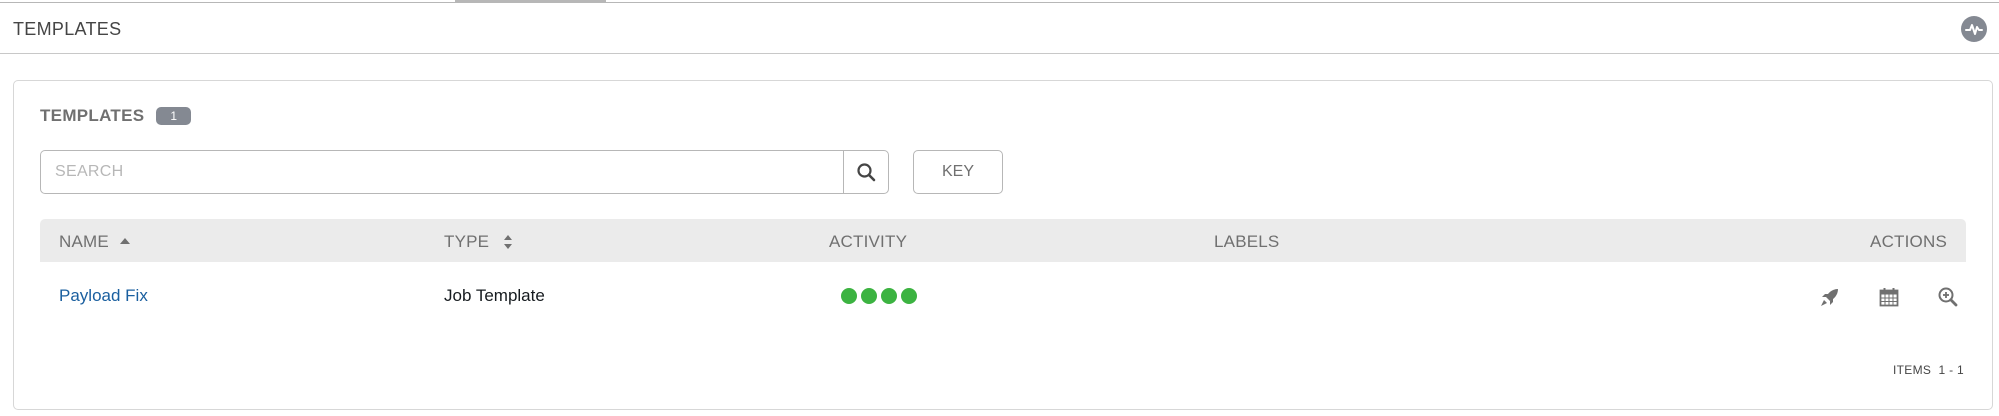 The height and width of the screenshot is (416, 1999). I want to click on column-label-name: NAME, so click(84, 241).